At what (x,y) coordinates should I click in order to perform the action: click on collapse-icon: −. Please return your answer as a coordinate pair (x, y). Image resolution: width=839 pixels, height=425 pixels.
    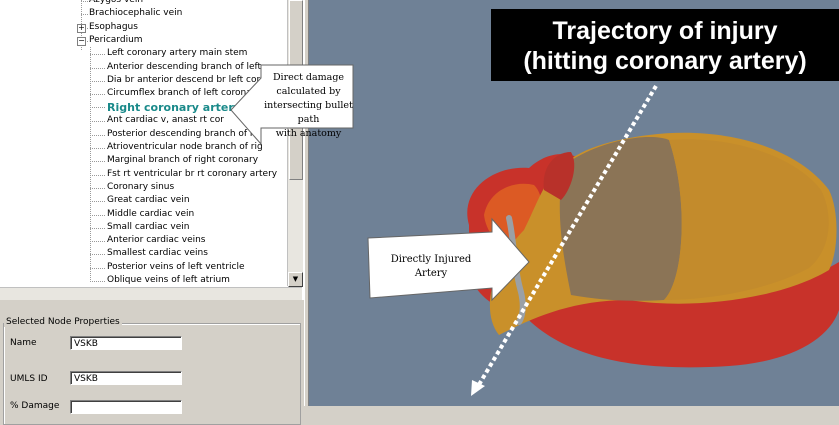
    Looking at the image, I should click on (81, 41).